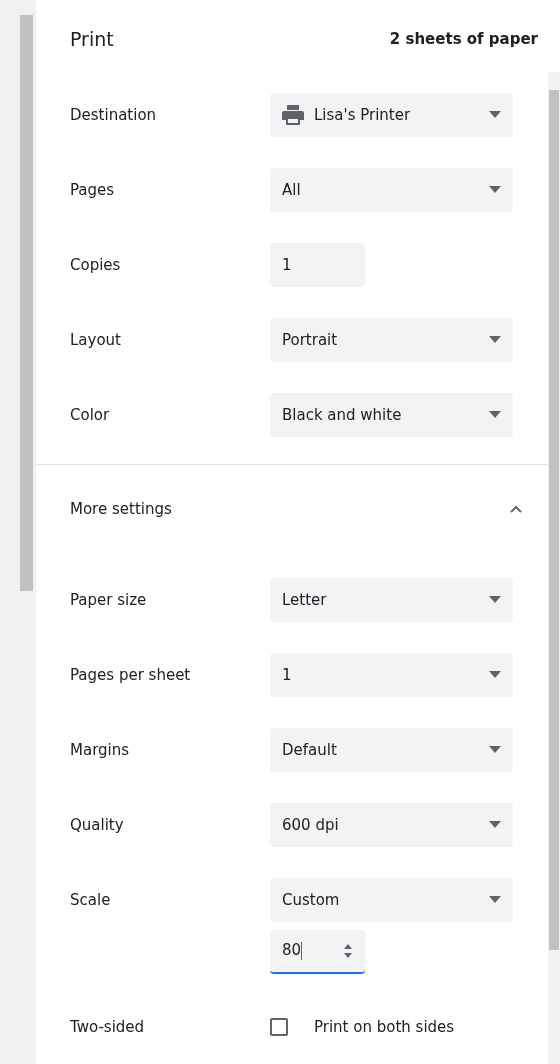 The image size is (560, 1064). I want to click on copies-field: 1, so click(317, 264).